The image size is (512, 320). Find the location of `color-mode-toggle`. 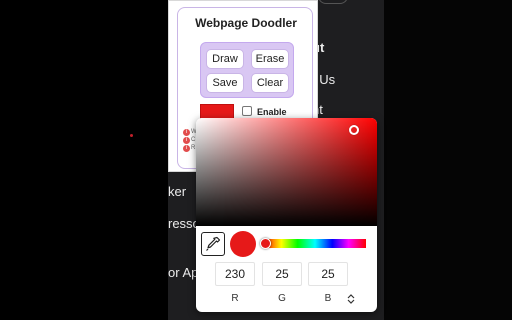

color-mode-toggle is located at coordinates (351, 299).